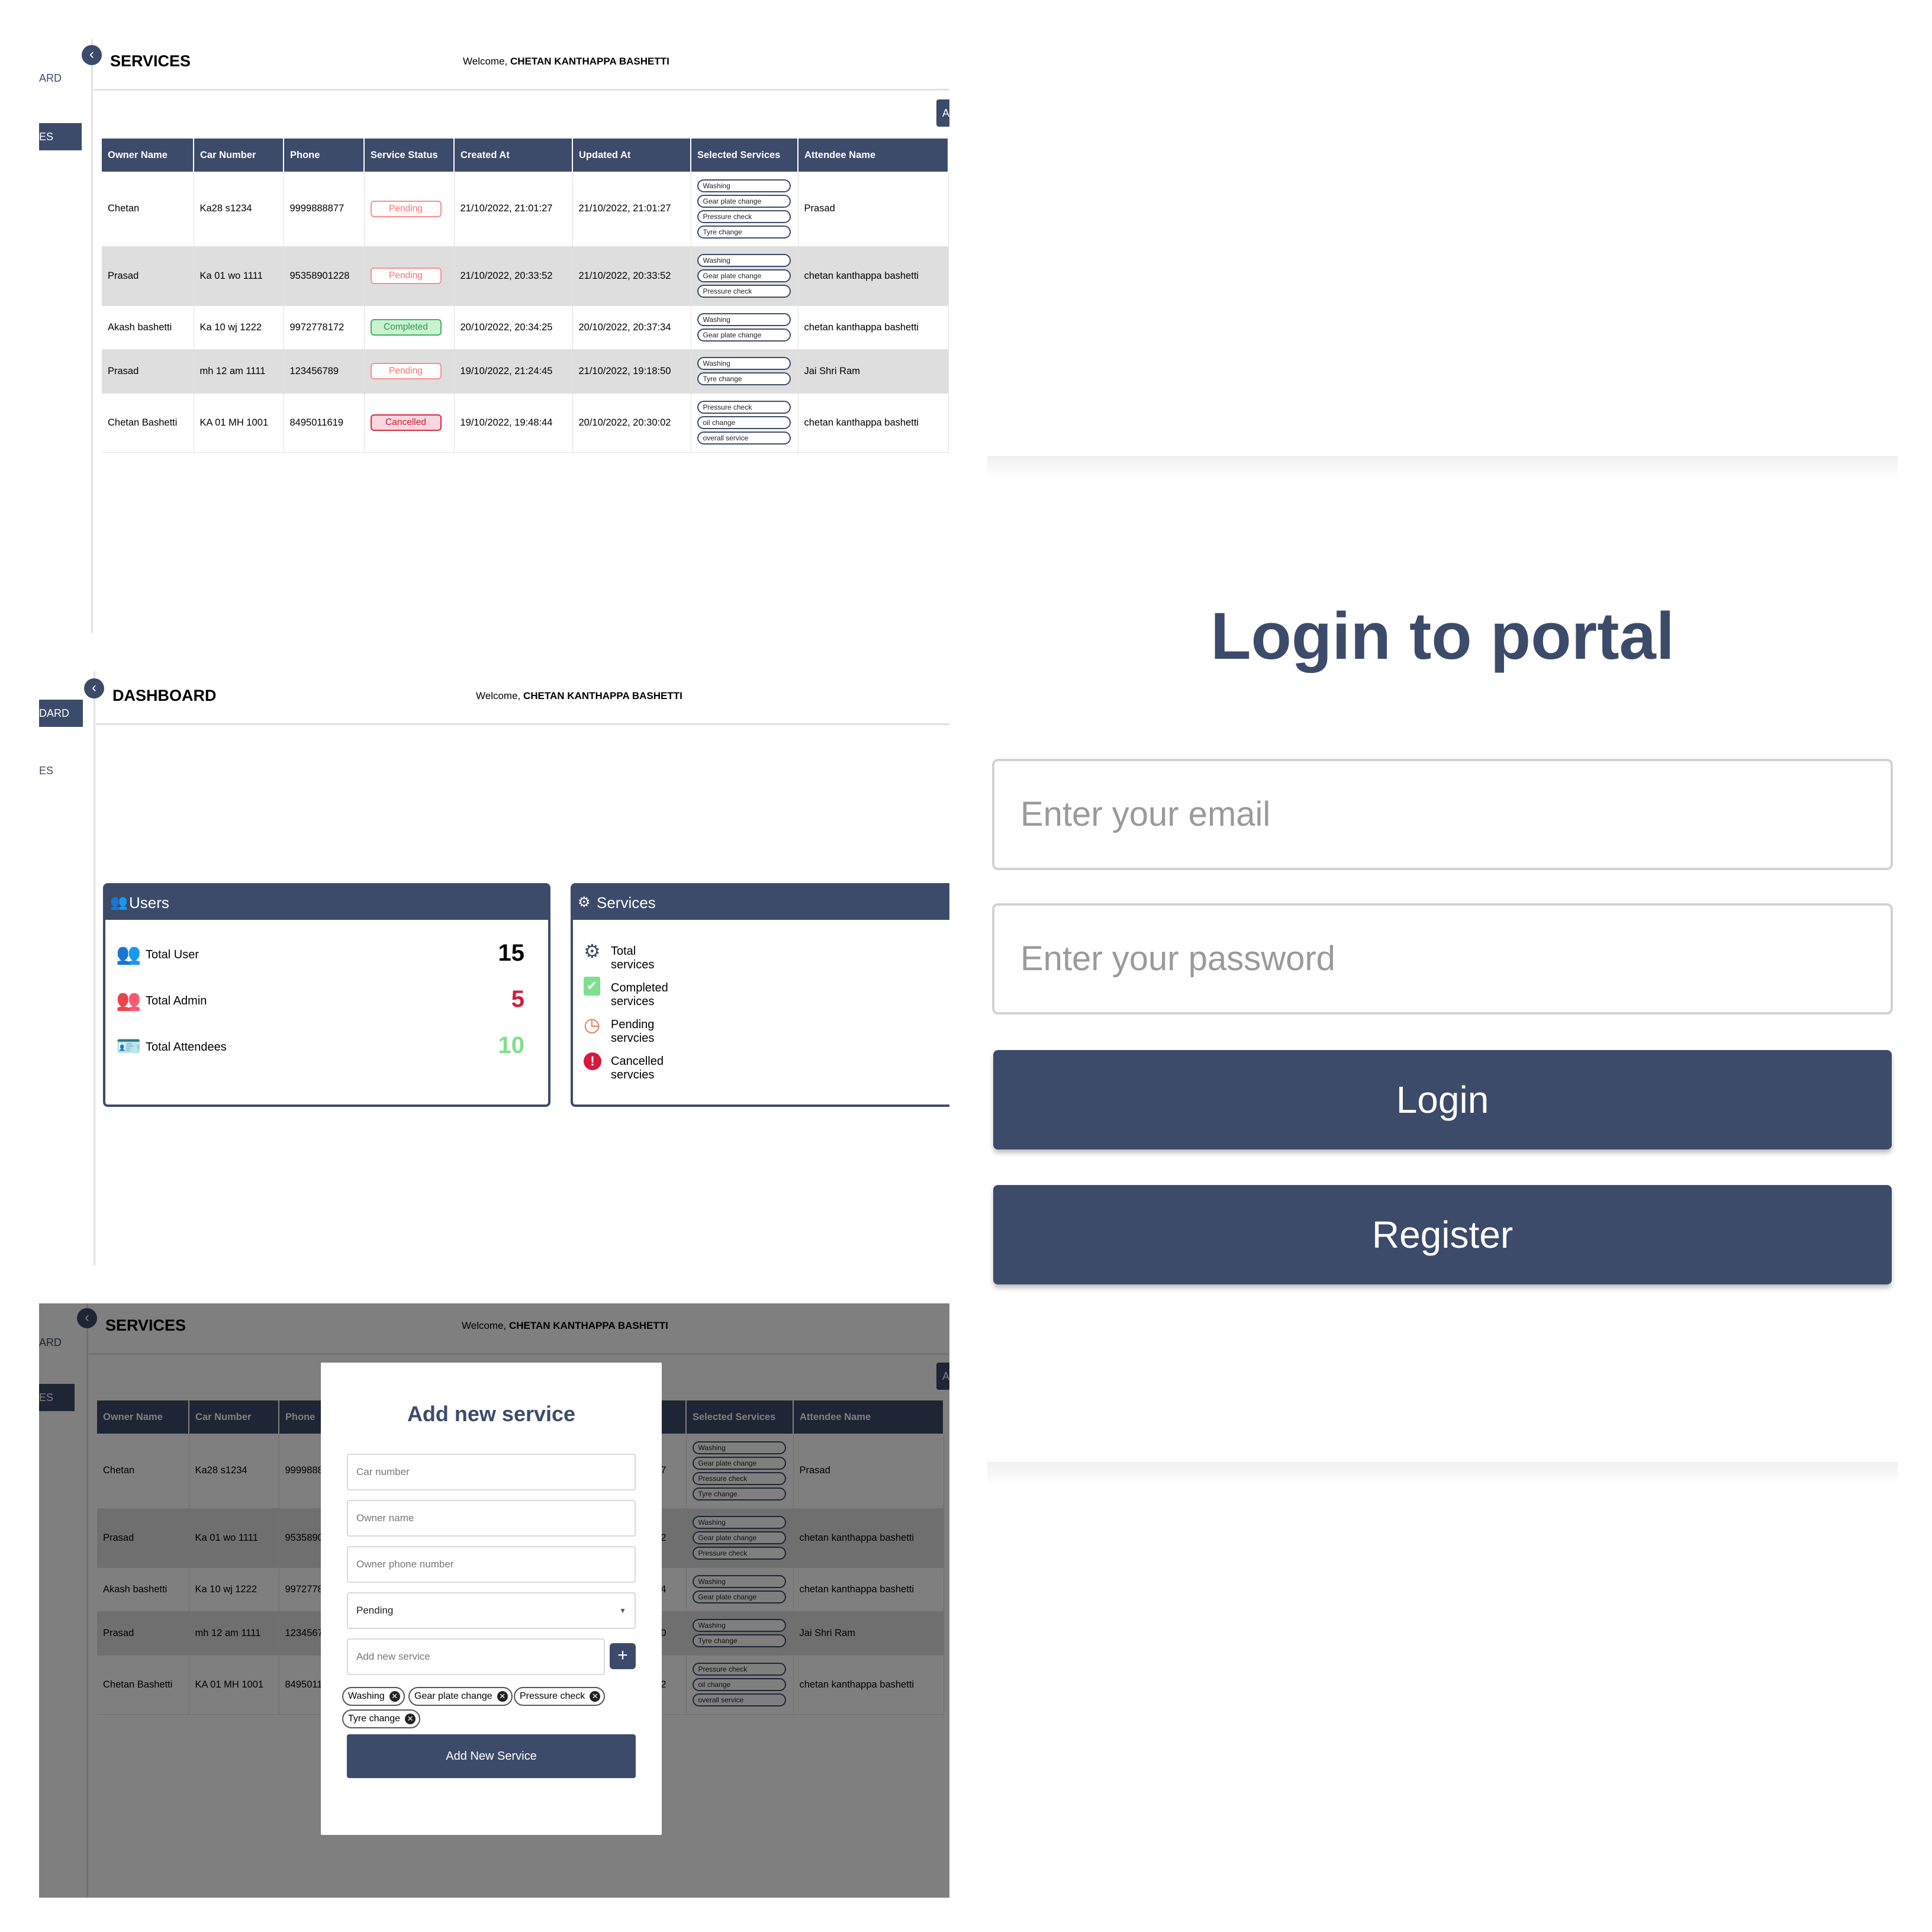 This screenshot has height=1932, width=1932. Describe the element at coordinates (640, 995) in the screenshot. I see `service-stat-label: Completed services` at that location.